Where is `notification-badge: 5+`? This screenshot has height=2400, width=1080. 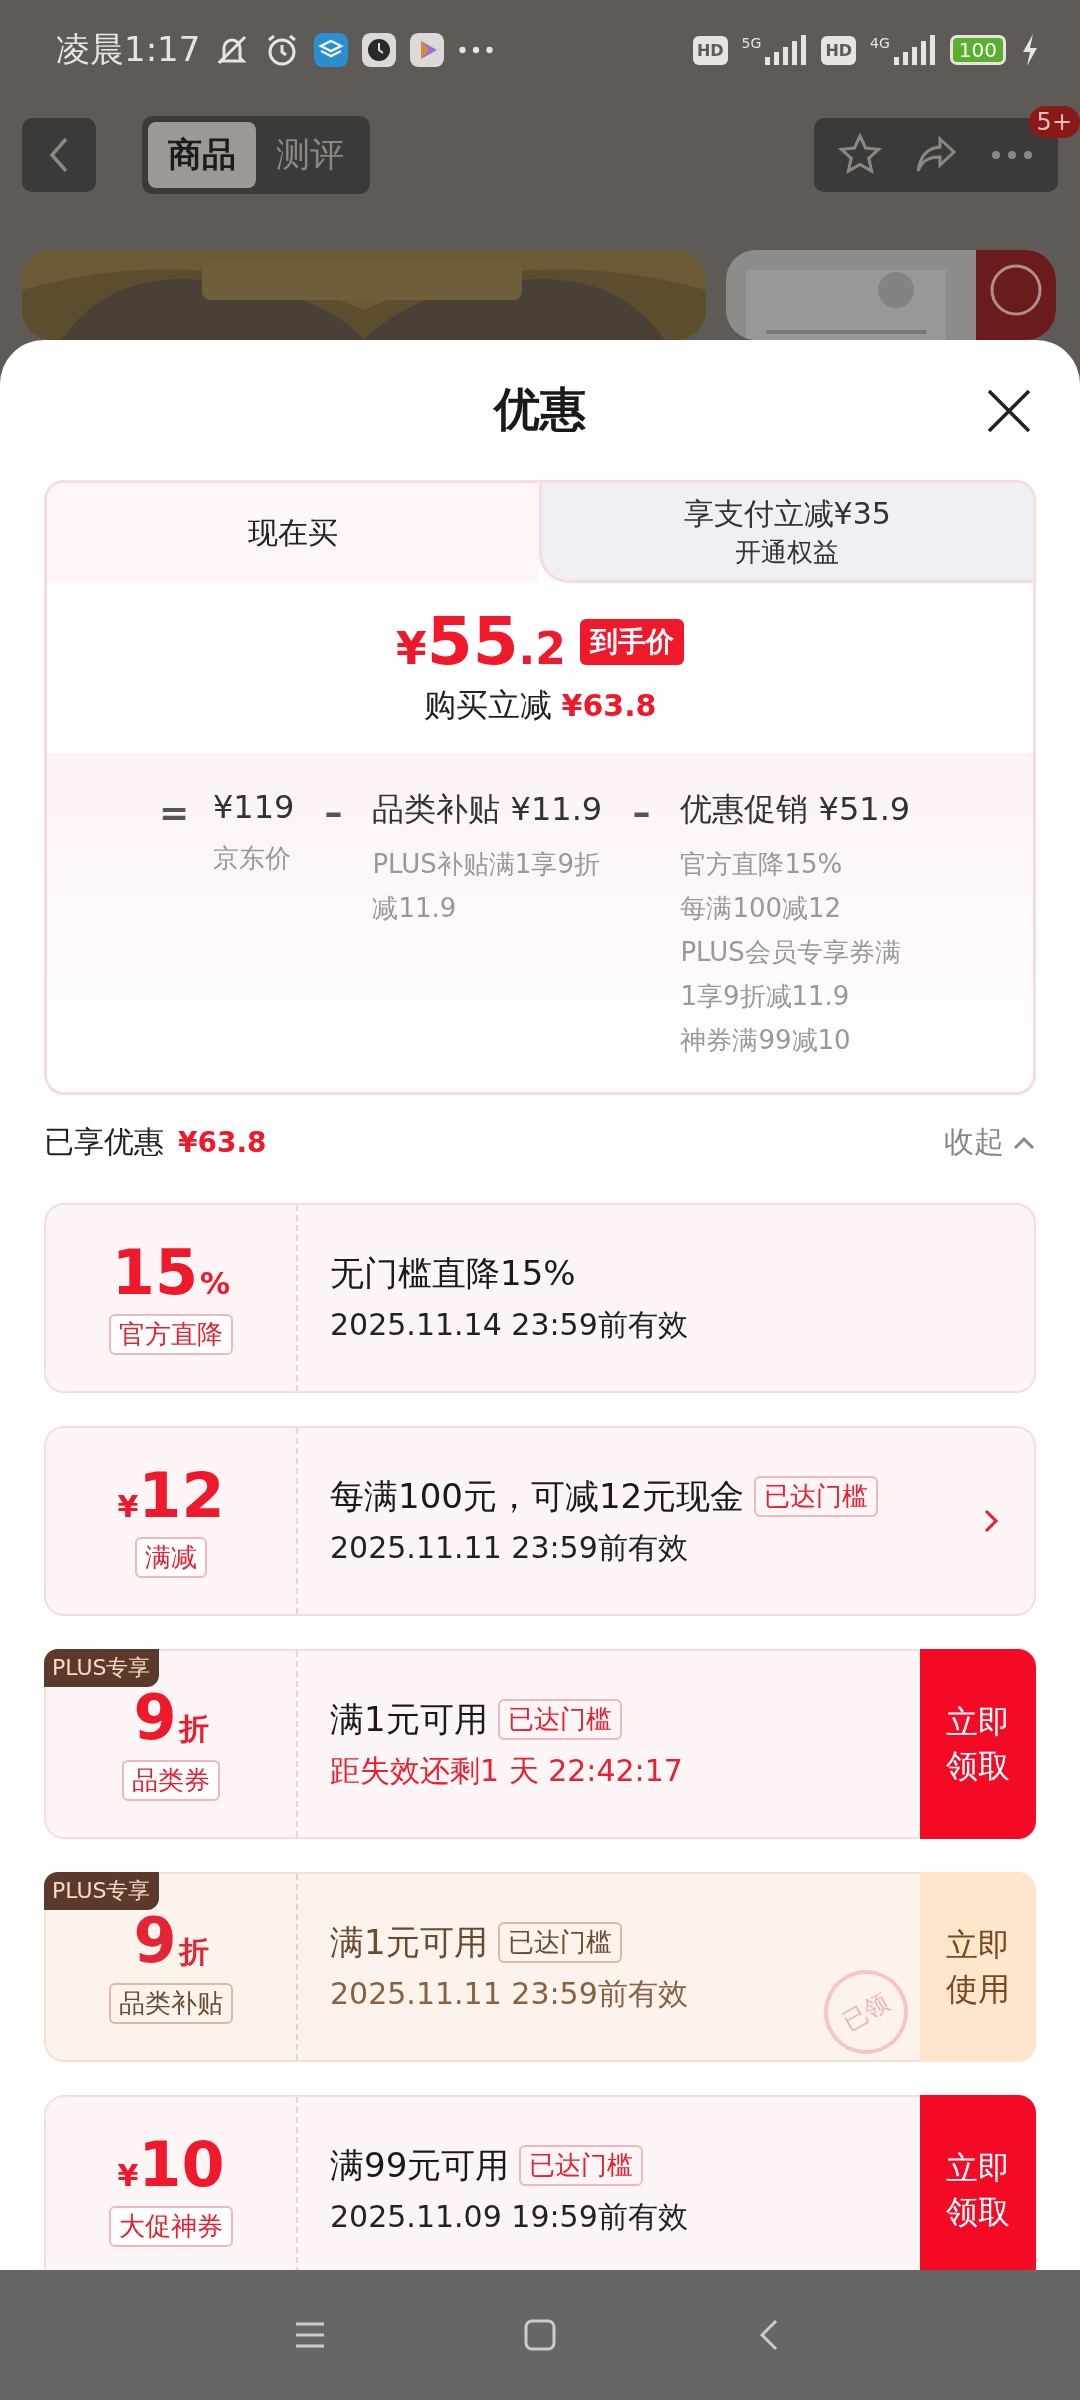
notification-badge: 5+ is located at coordinates (1054, 122).